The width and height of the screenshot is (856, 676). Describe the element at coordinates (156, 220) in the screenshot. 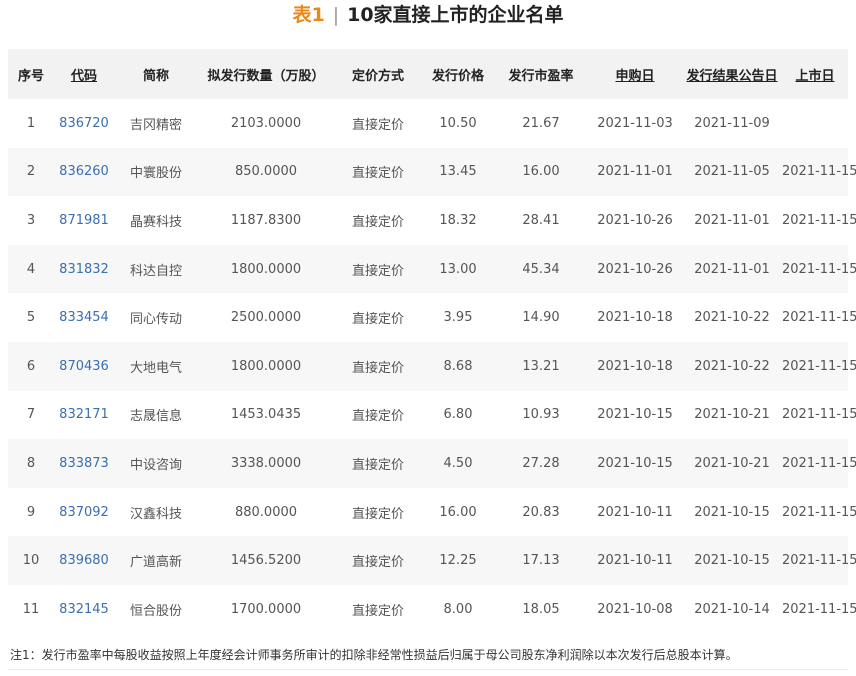

I see `cell-short-name: 晶赛科技` at that location.